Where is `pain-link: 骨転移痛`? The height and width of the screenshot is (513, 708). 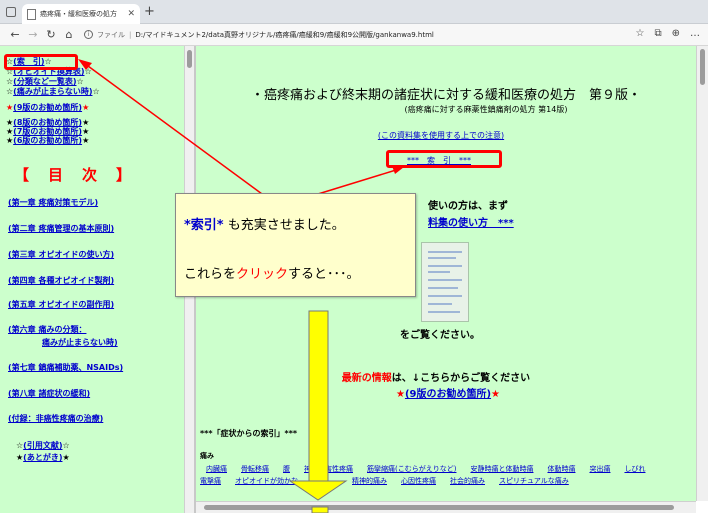 pain-link: 骨転移痛 is located at coordinates (255, 469).